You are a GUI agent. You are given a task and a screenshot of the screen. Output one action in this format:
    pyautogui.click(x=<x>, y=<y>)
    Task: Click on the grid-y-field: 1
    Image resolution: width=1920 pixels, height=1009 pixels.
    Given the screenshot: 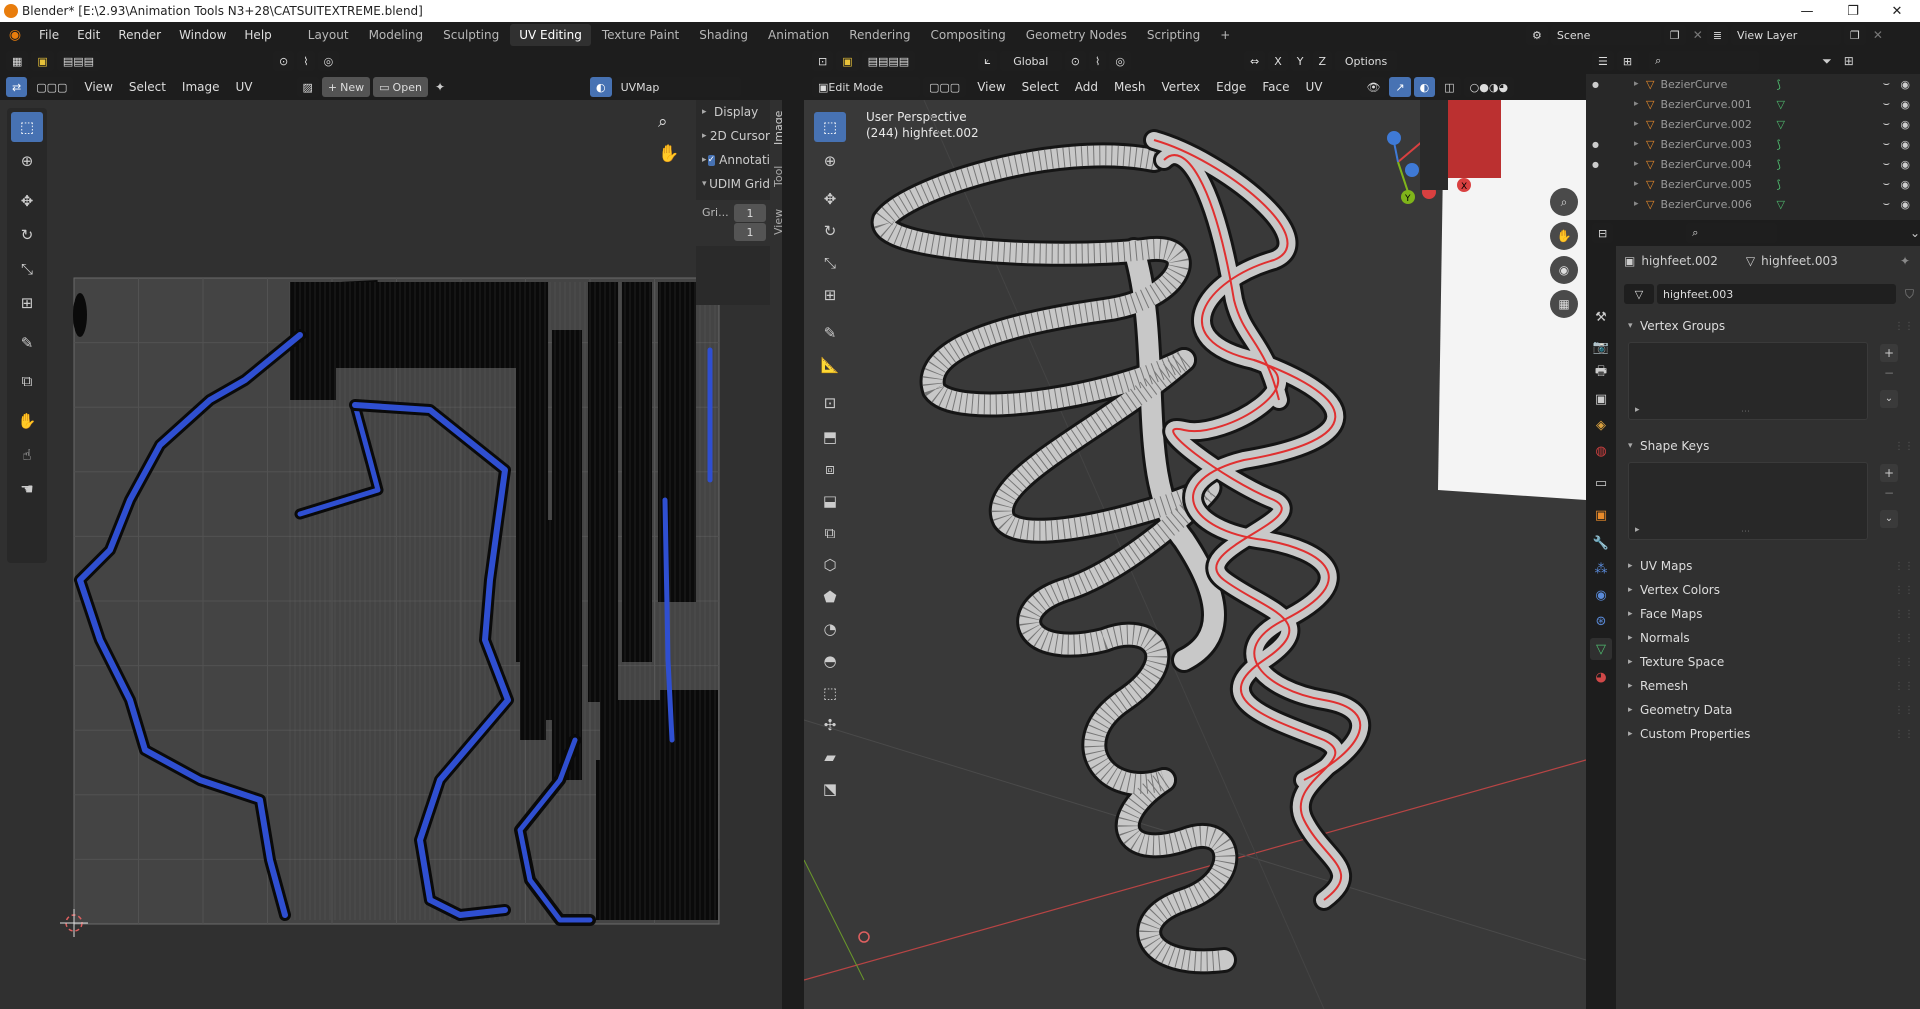 What is the action you would take?
    pyautogui.click(x=750, y=232)
    